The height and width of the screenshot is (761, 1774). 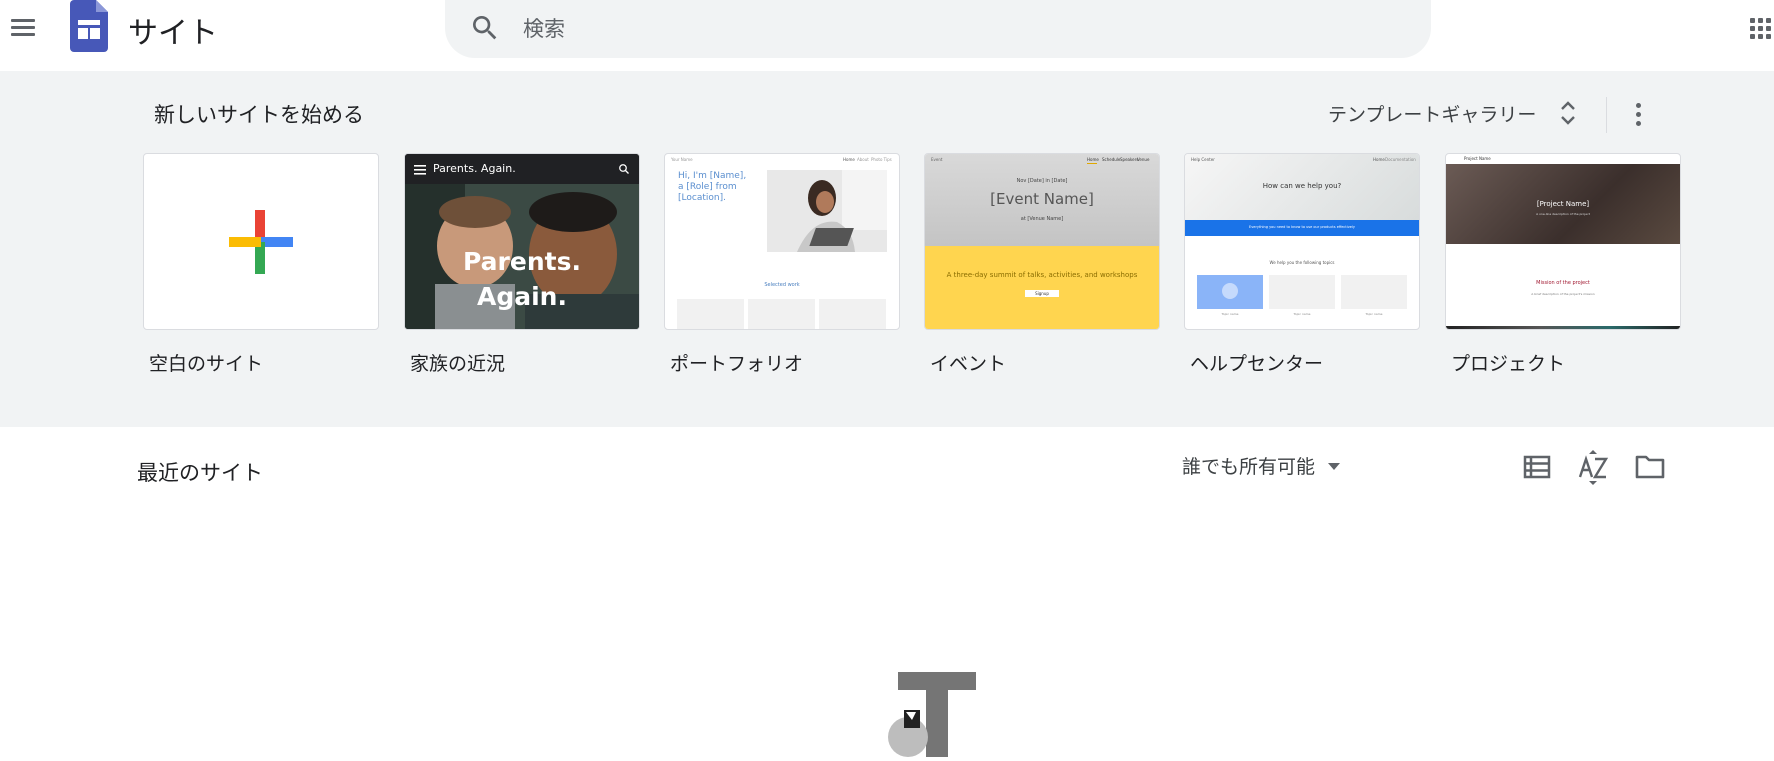 I want to click on recent-sites-title: 最近のサイト, so click(x=200, y=473).